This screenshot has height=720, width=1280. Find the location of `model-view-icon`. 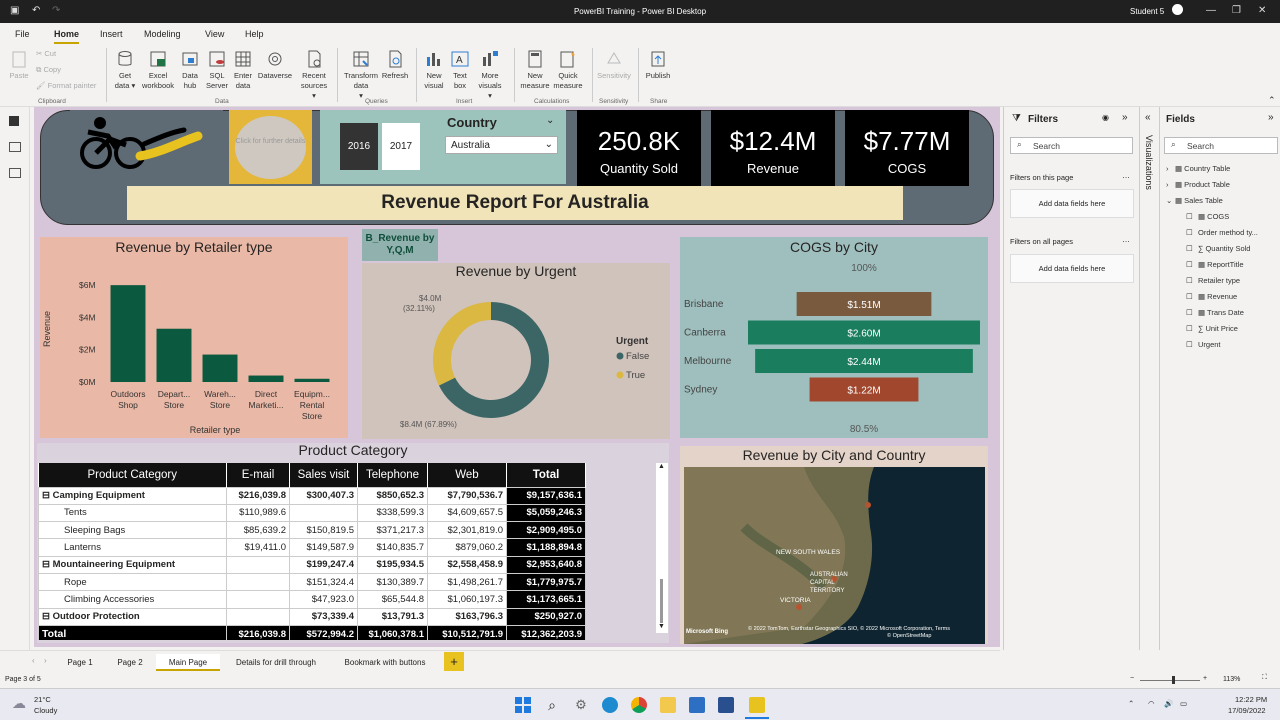

model-view-icon is located at coordinates (15, 173).